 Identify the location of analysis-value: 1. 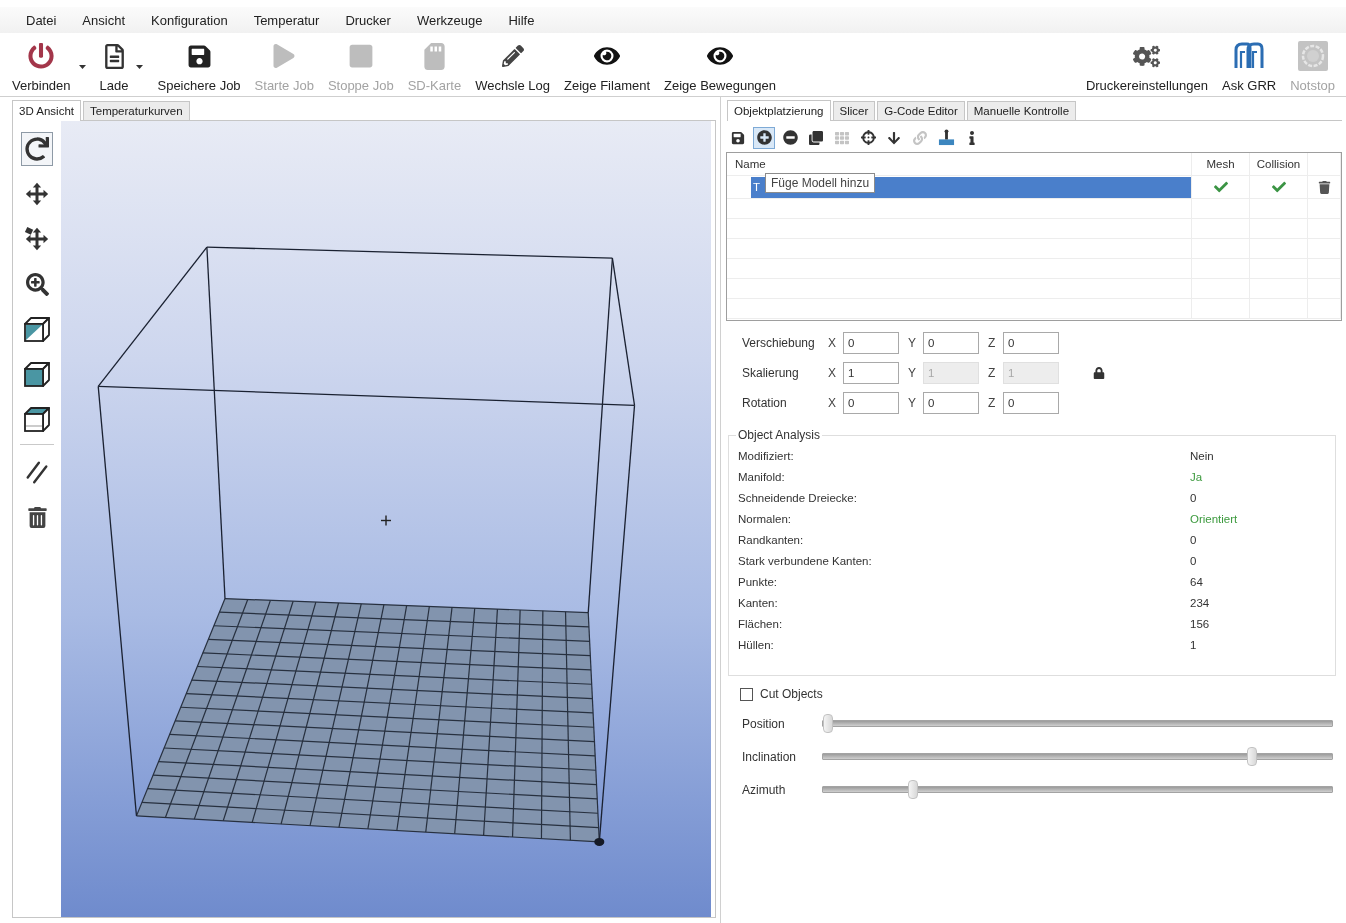
(1193, 644).